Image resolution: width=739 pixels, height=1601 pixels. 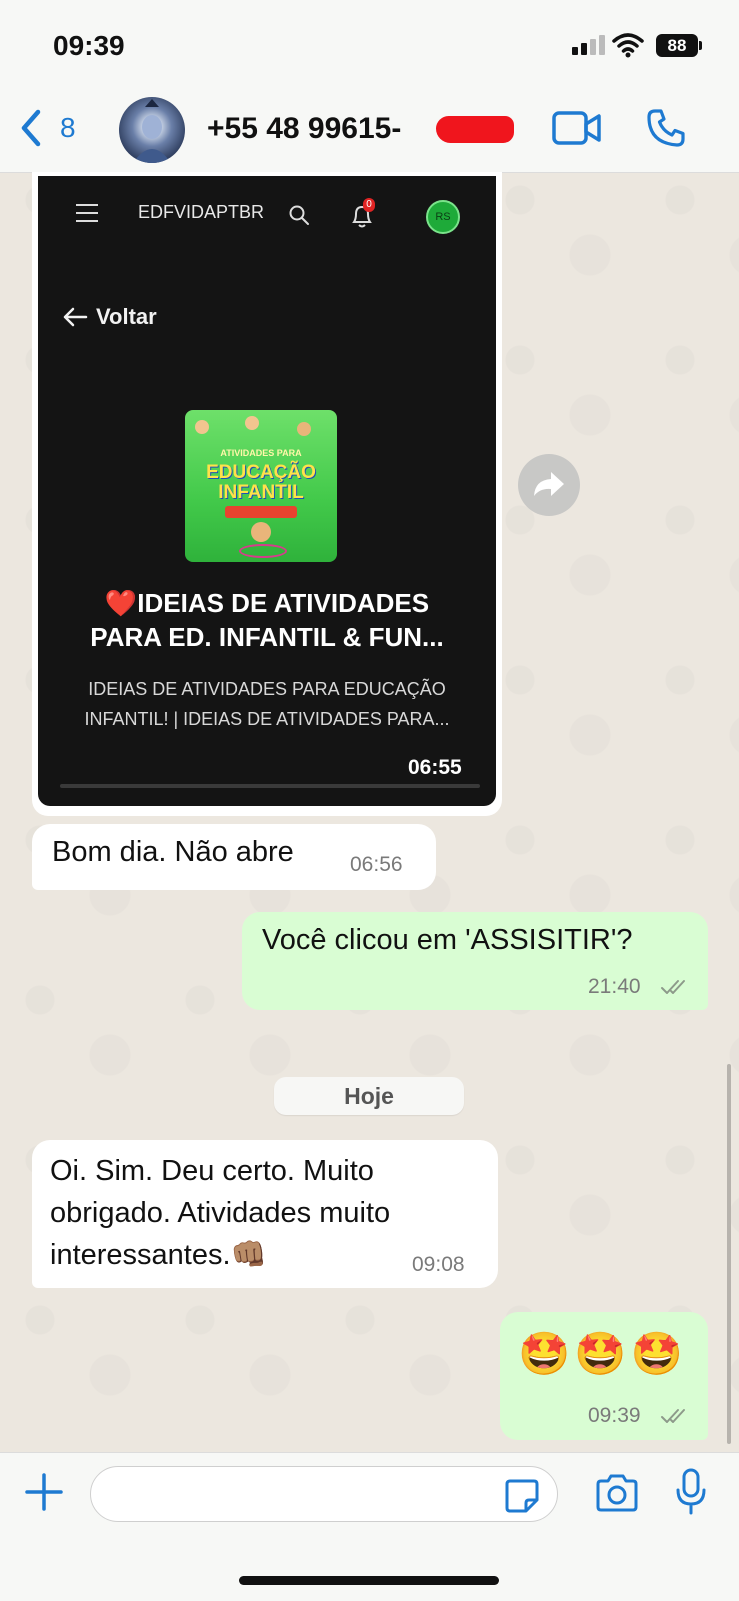 What do you see at coordinates (628, 45) in the screenshot?
I see `wifi-icon` at bounding box center [628, 45].